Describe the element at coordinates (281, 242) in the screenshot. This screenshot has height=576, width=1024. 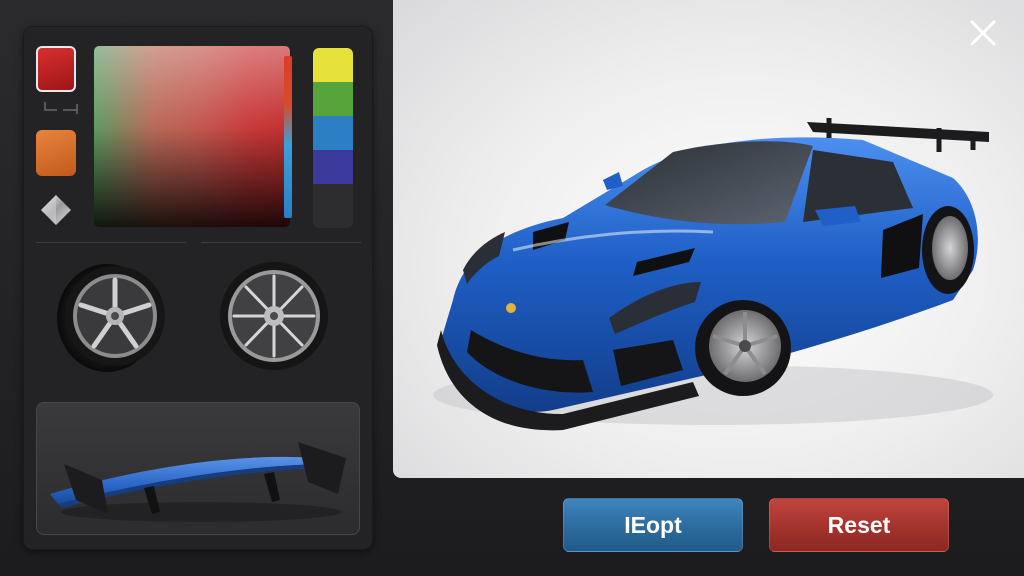
I see `divider-right` at that location.